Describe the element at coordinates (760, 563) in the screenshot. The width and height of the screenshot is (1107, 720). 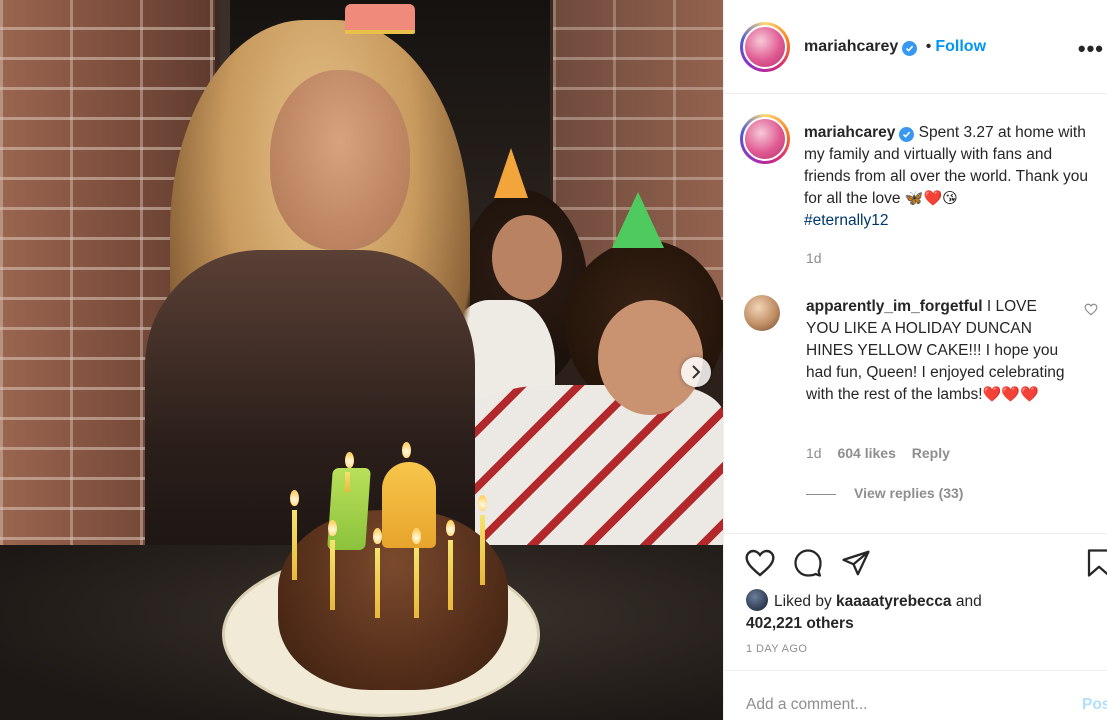
I see `heart-icon` at that location.